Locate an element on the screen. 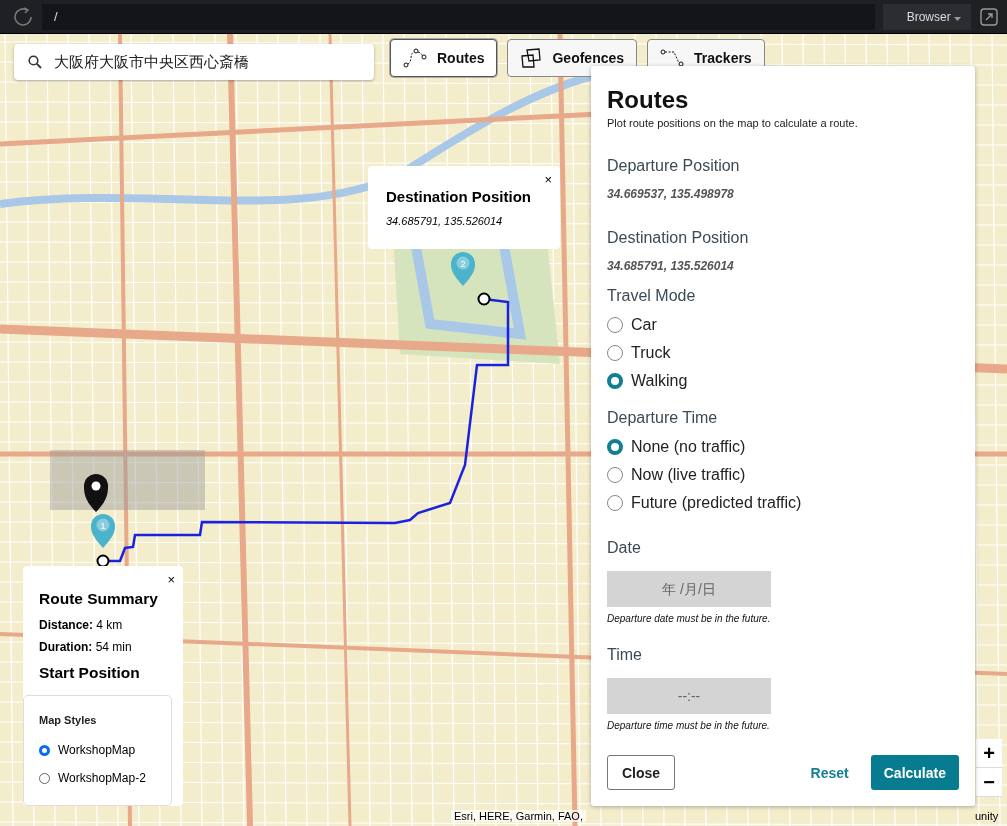 The width and height of the screenshot is (1007, 826). popup-subtitle: Start Position is located at coordinates (90, 673).